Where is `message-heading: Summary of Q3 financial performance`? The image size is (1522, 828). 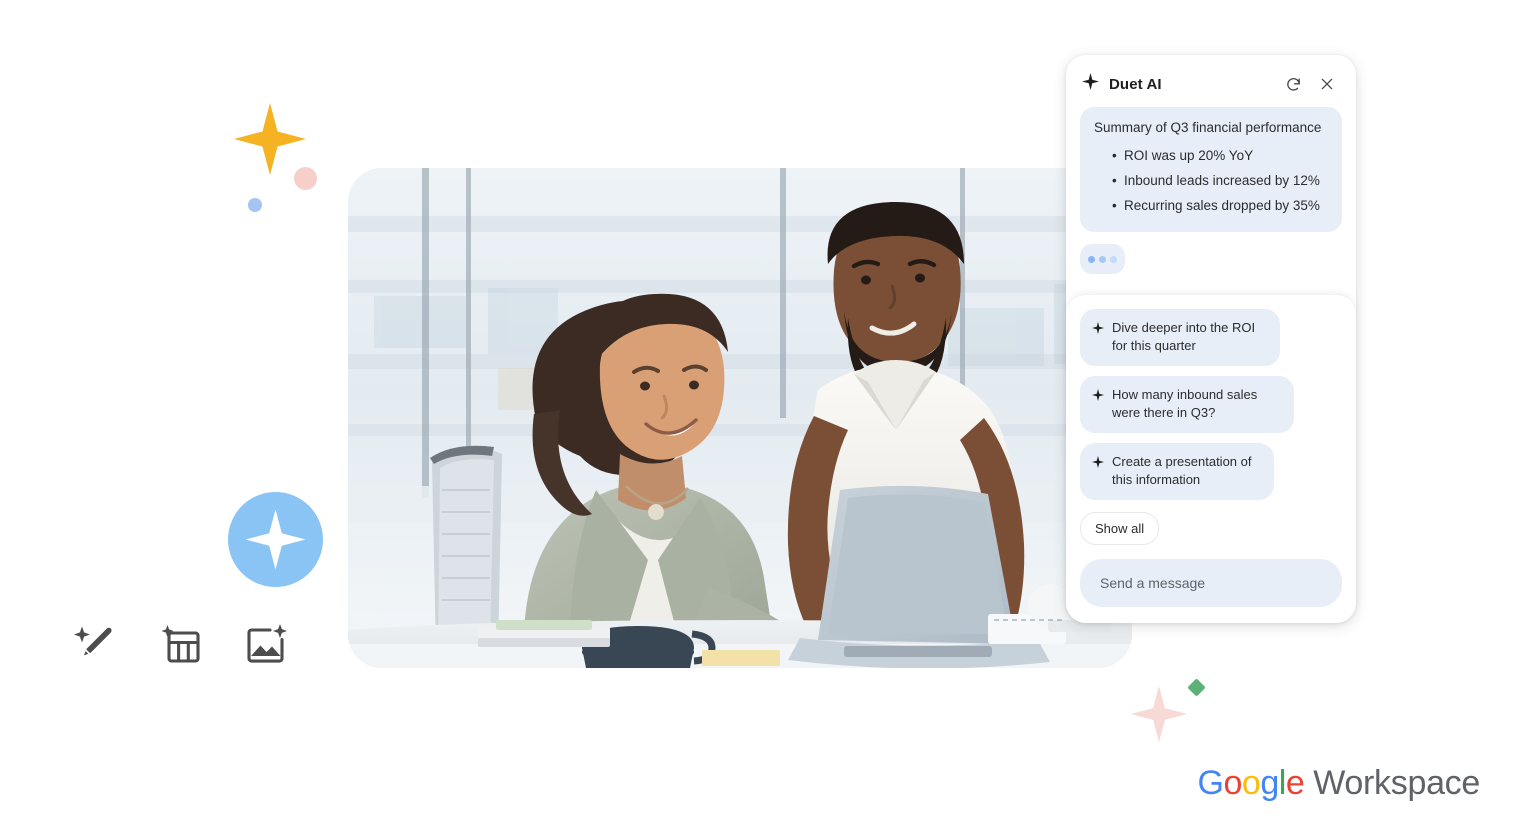
message-heading: Summary of Q3 financial performance is located at coordinates (1208, 127).